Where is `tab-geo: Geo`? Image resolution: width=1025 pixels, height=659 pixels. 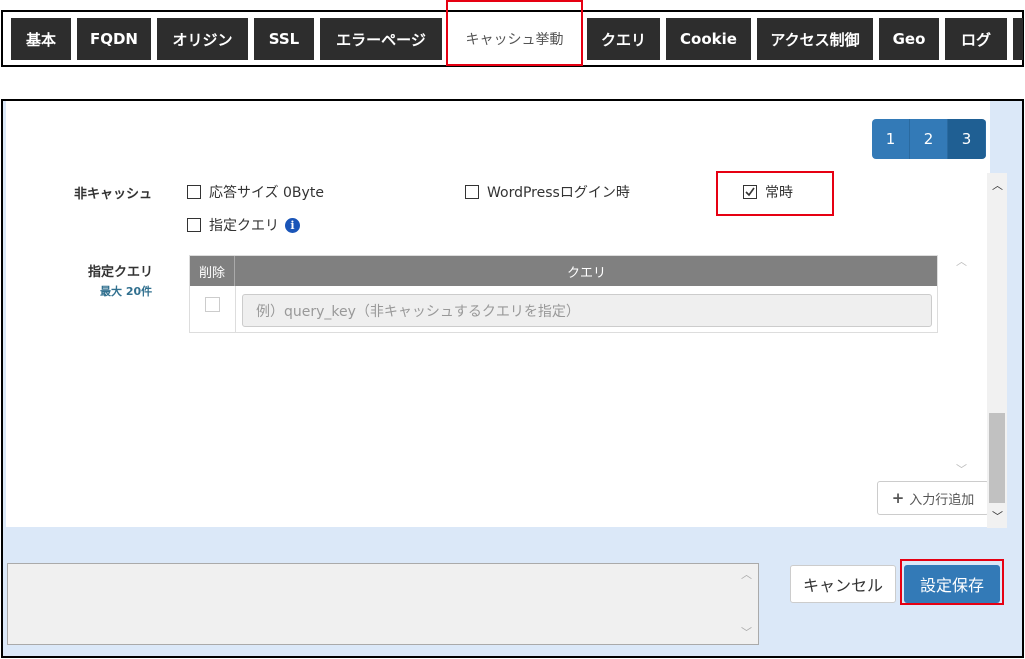
tab-geo: Geo is located at coordinates (909, 39).